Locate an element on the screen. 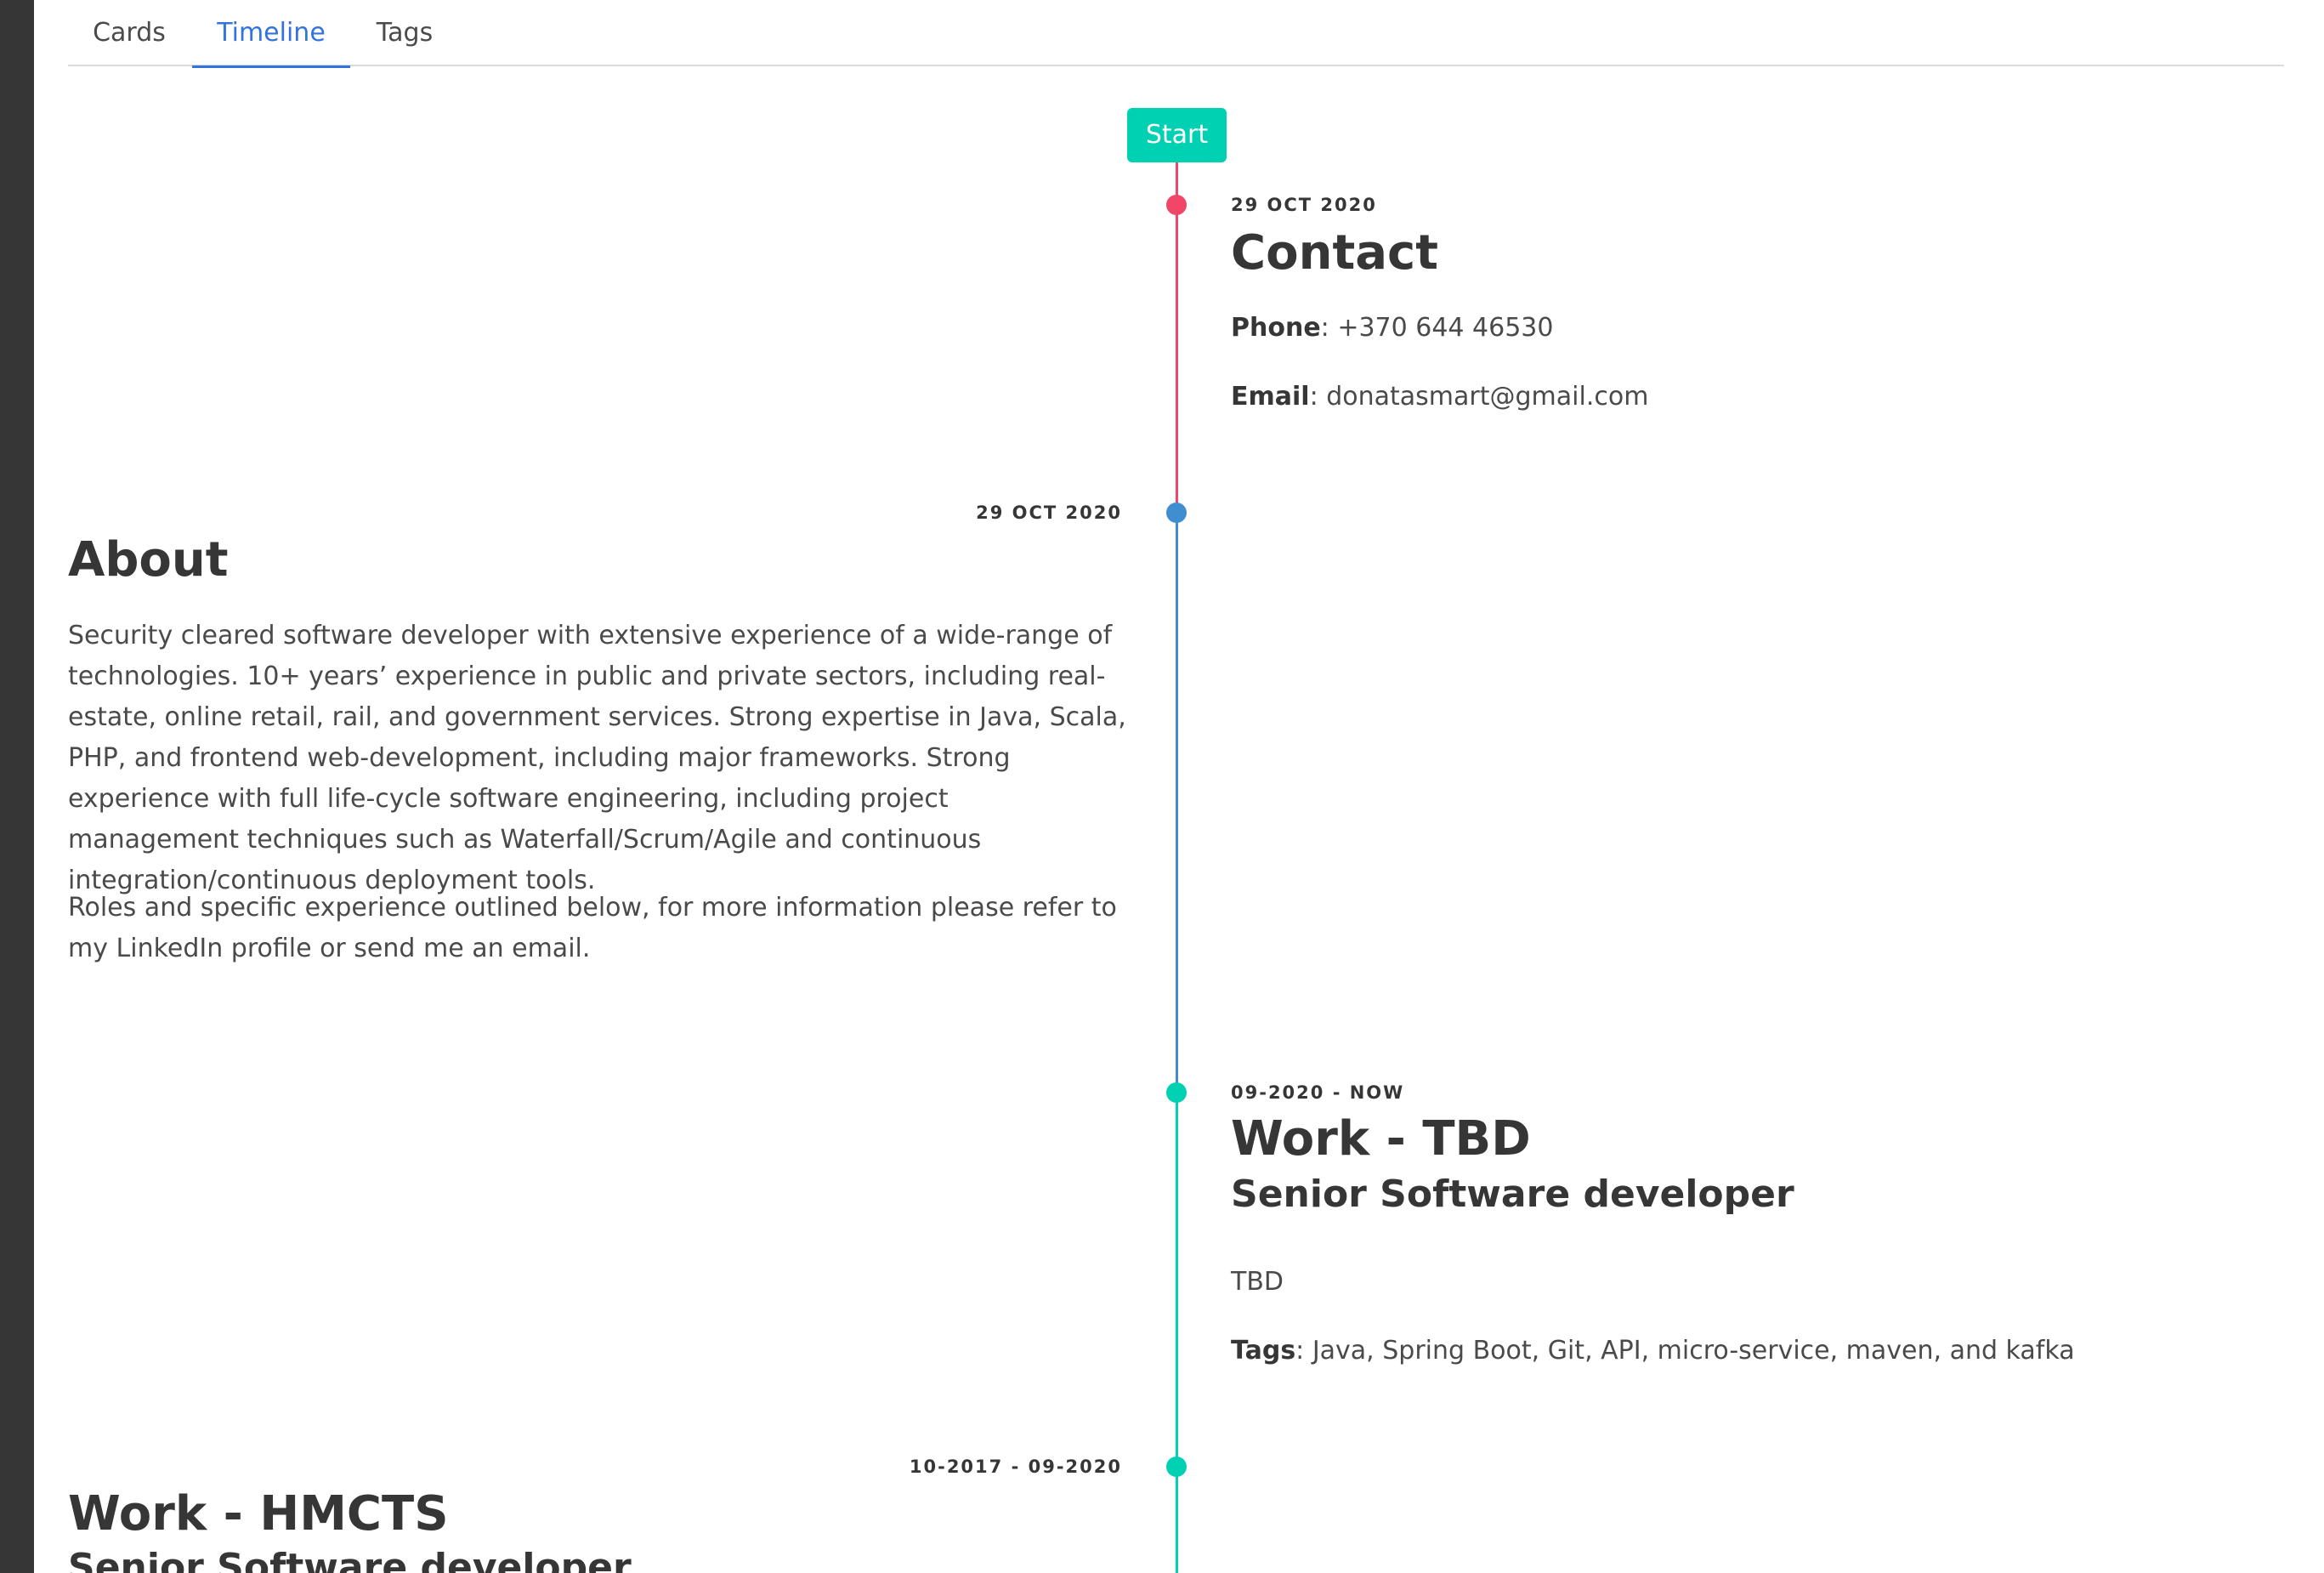 The height and width of the screenshot is (1573, 2324). about-marker is located at coordinates (1176, 513).